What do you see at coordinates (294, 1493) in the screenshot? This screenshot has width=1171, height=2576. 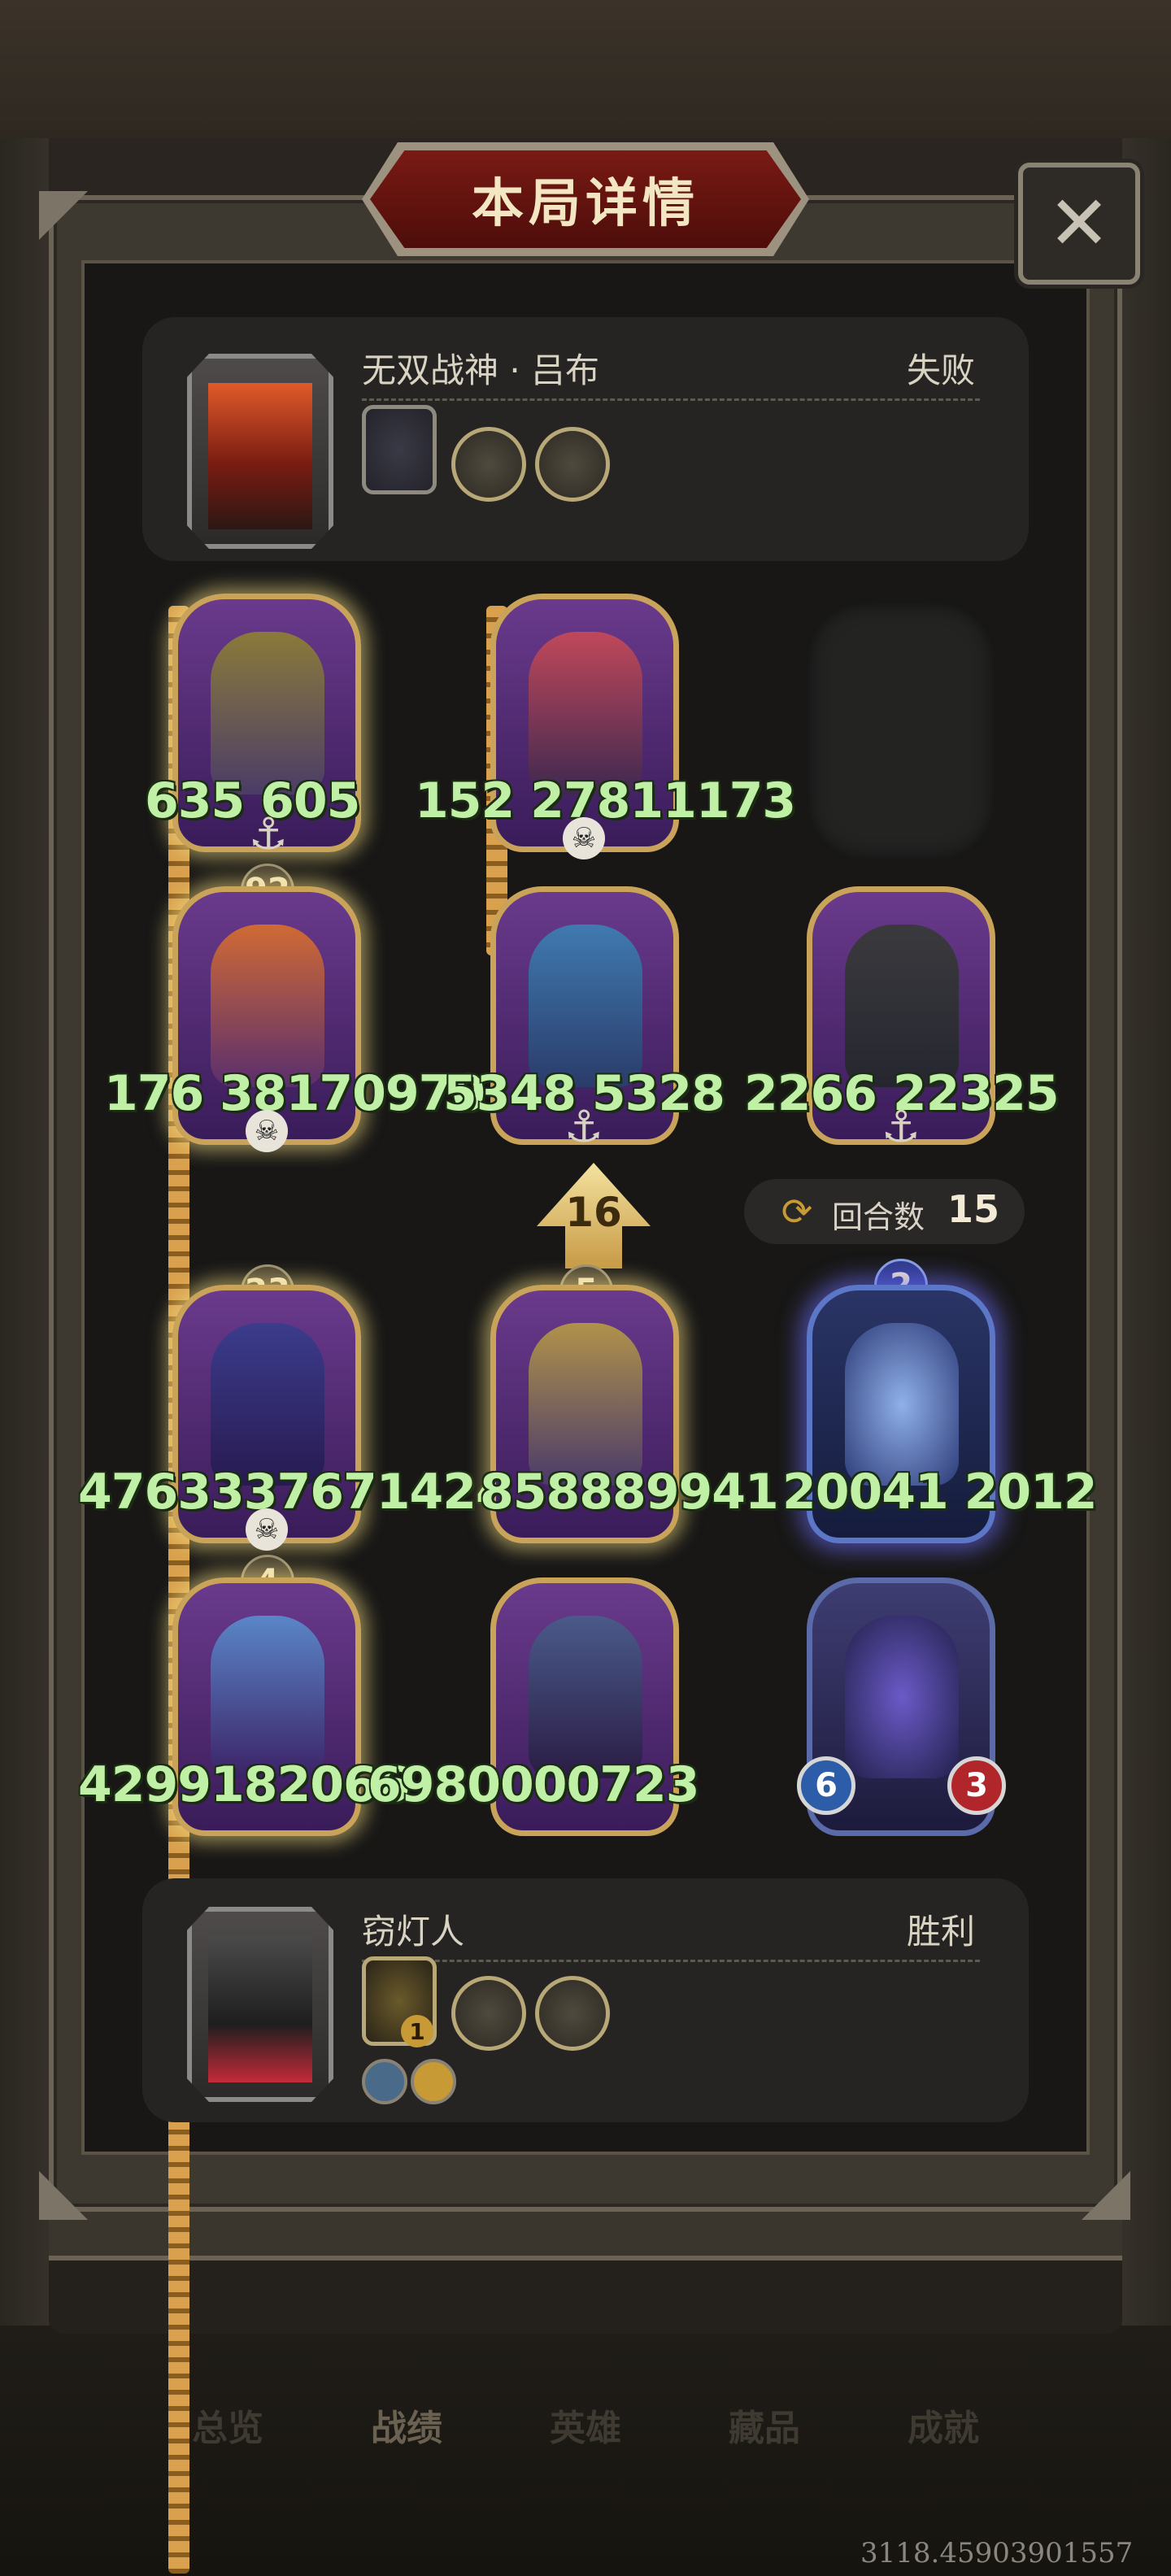 I see `unit-stats: 4763337671424` at bounding box center [294, 1493].